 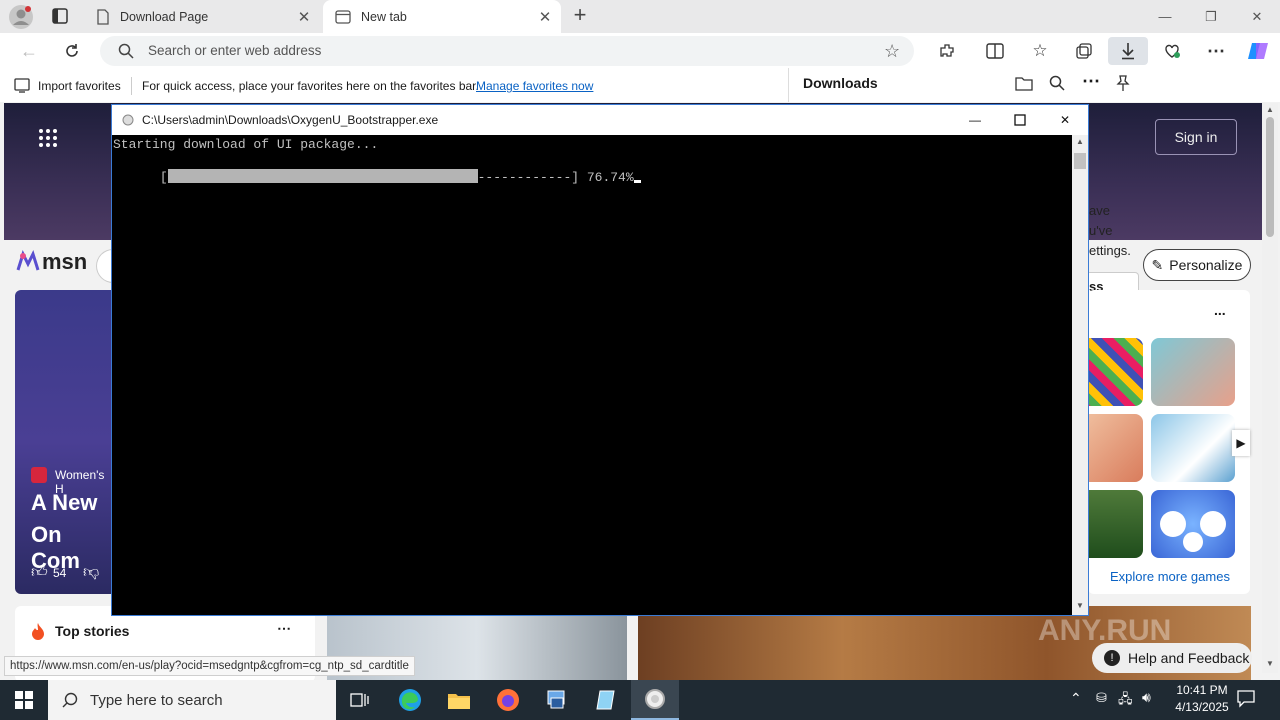 What do you see at coordinates (947, 51) in the screenshot?
I see `extensions-icon` at bounding box center [947, 51].